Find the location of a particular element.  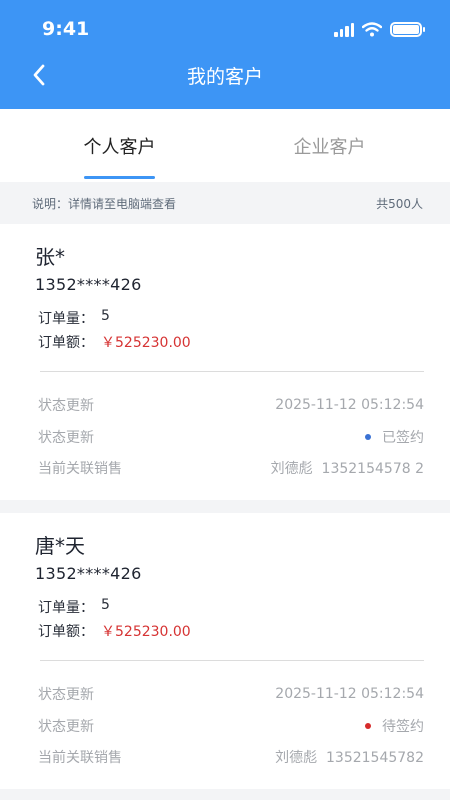

customer-tabs: 个人客户 企业客户 is located at coordinates (225, 145).